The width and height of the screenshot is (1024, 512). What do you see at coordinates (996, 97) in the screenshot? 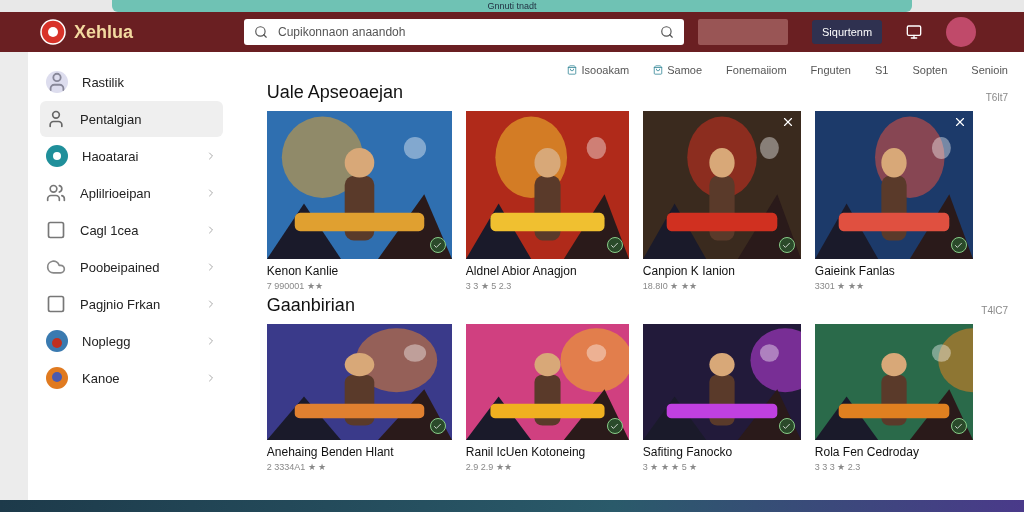
I see `more-link: T6lt7` at bounding box center [996, 97].